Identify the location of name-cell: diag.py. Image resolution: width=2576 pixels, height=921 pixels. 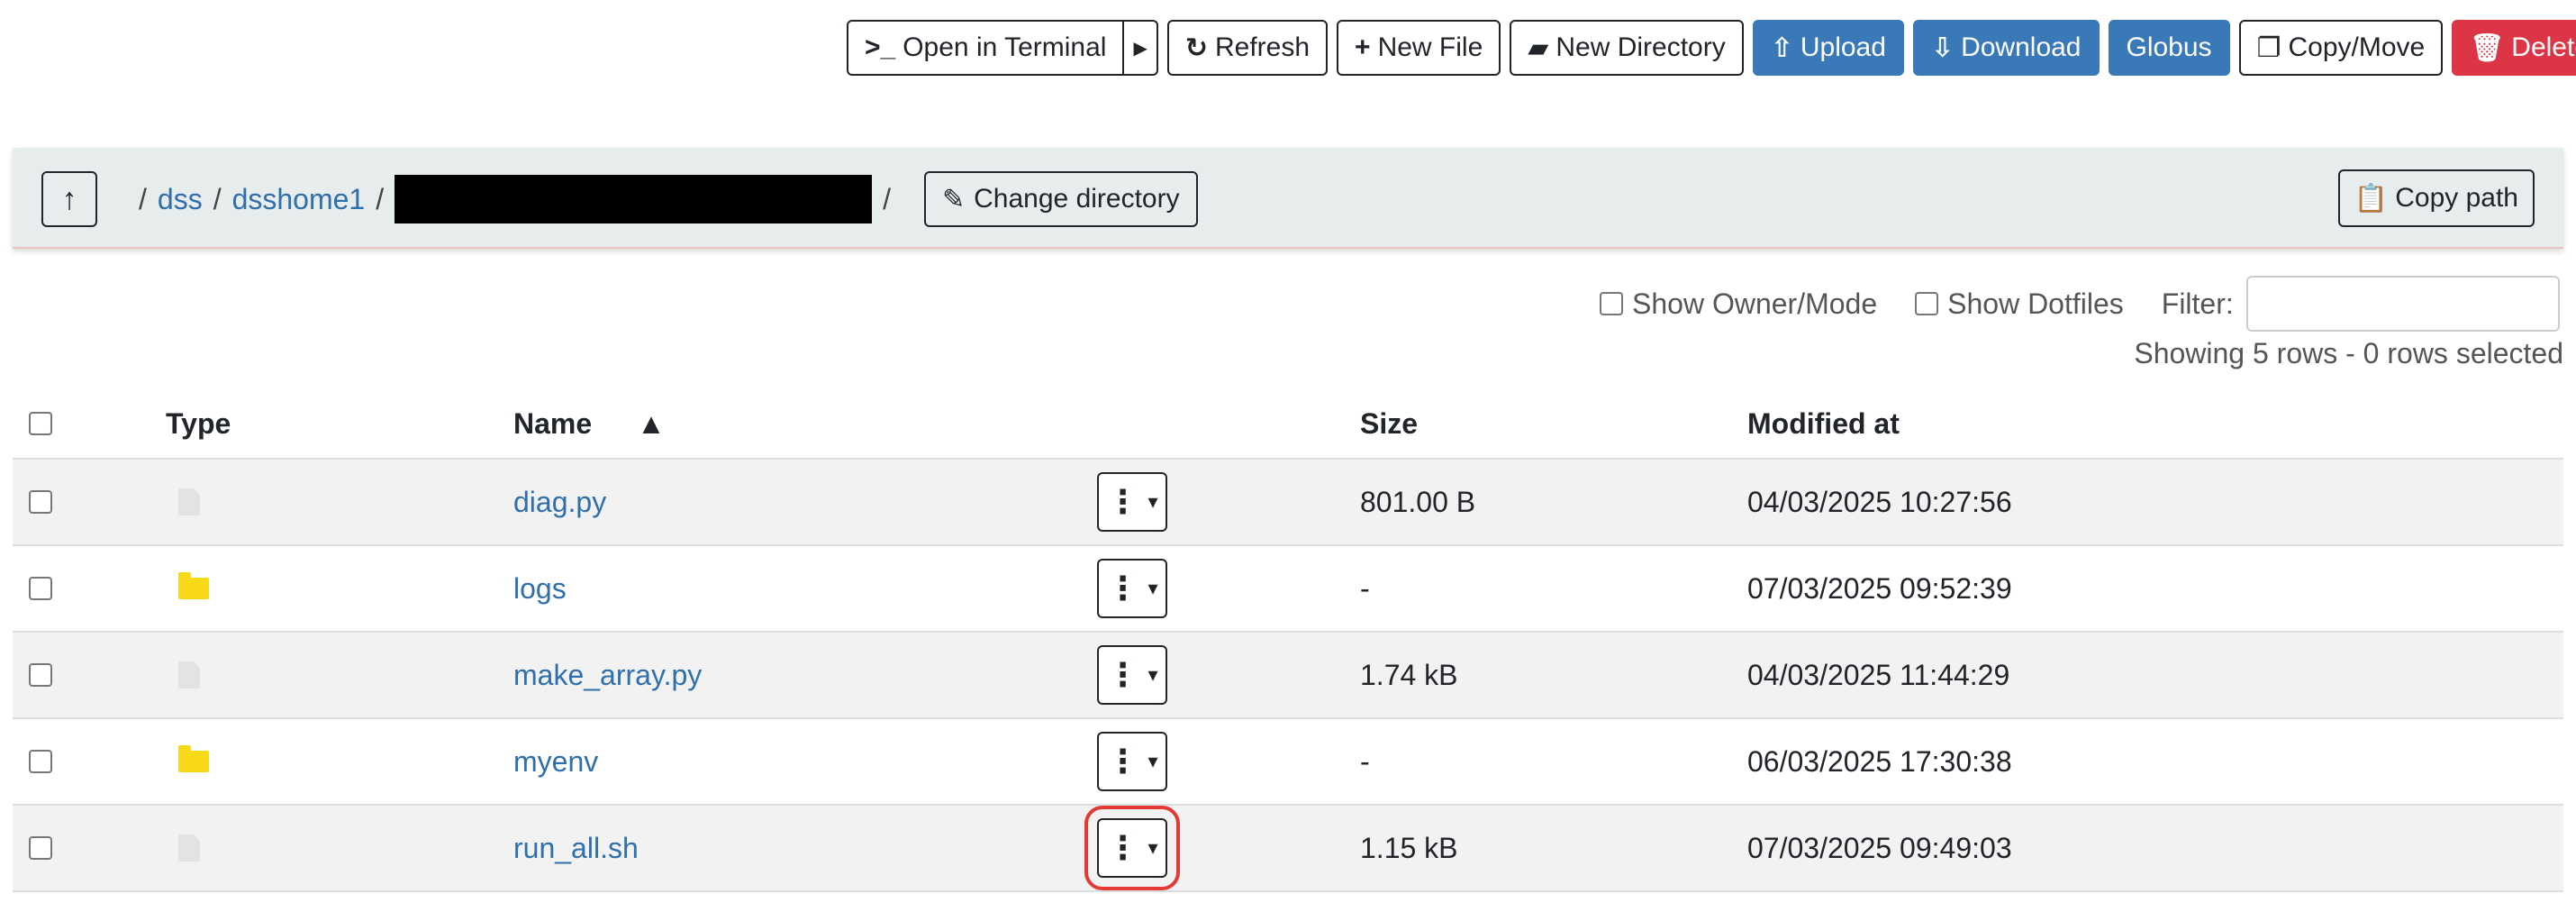
(559, 502).